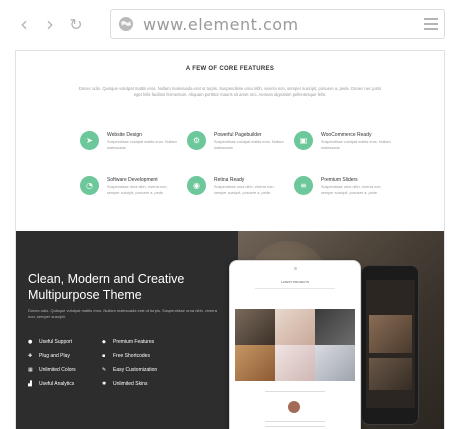 Image resolution: width=460 pixels, height=429 pixels. I want to click on hero-item-useful-analytics: ▟ Useful Analytics, so click(51, 384).